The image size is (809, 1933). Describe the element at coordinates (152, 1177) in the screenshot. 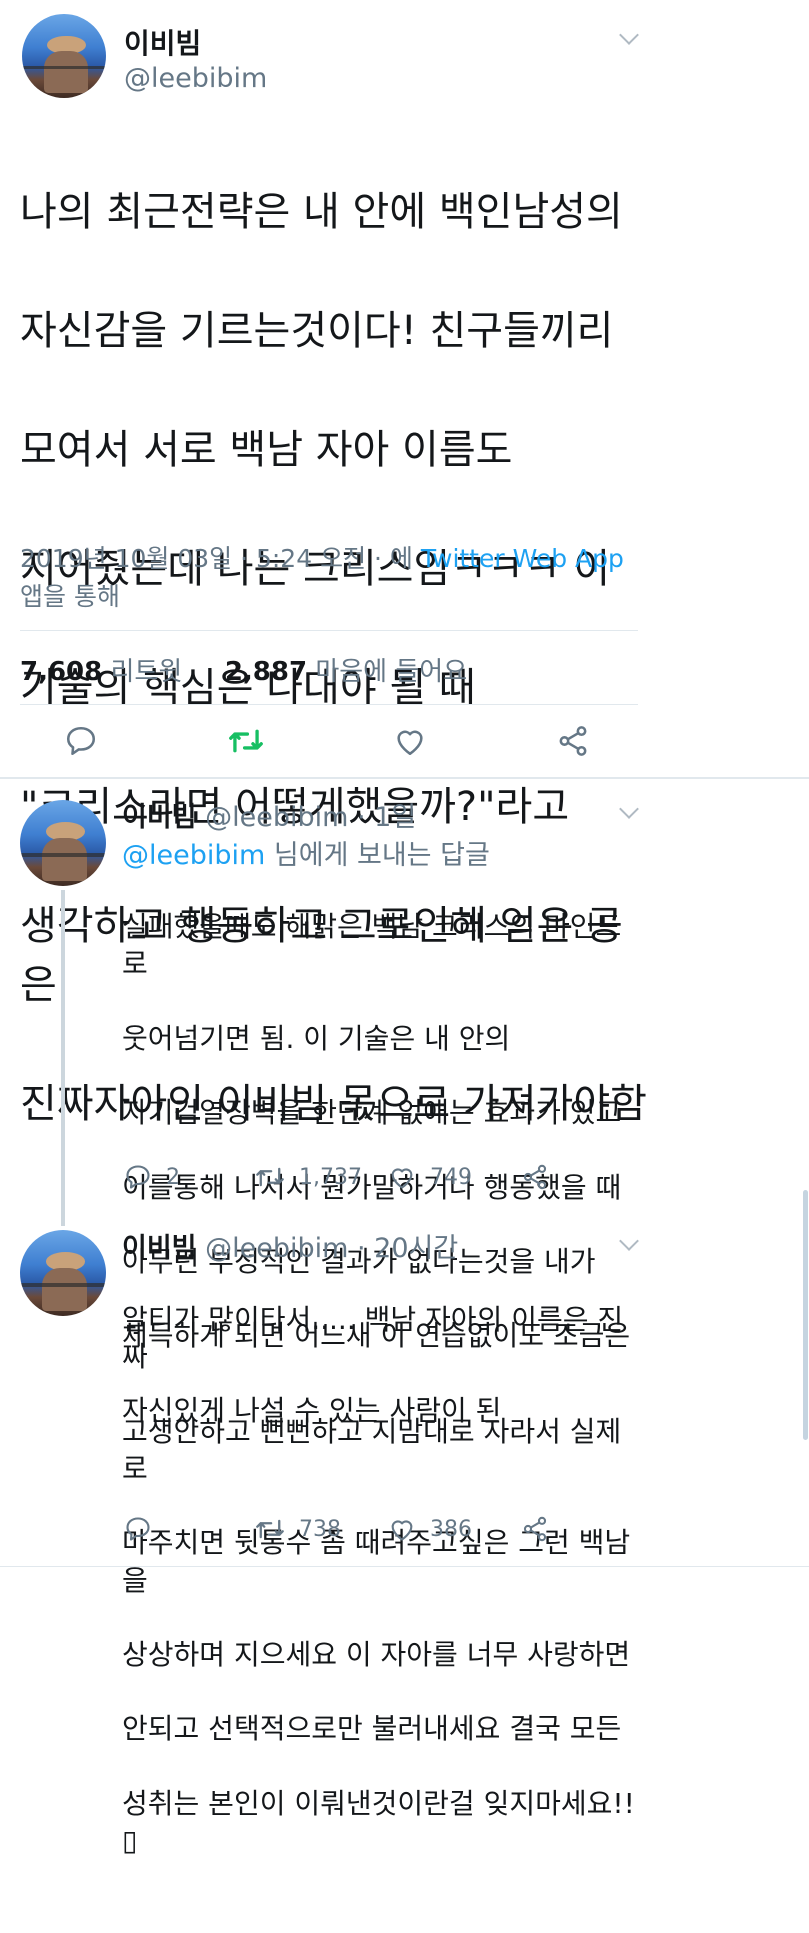

I see `reply-button: 2` at that location.